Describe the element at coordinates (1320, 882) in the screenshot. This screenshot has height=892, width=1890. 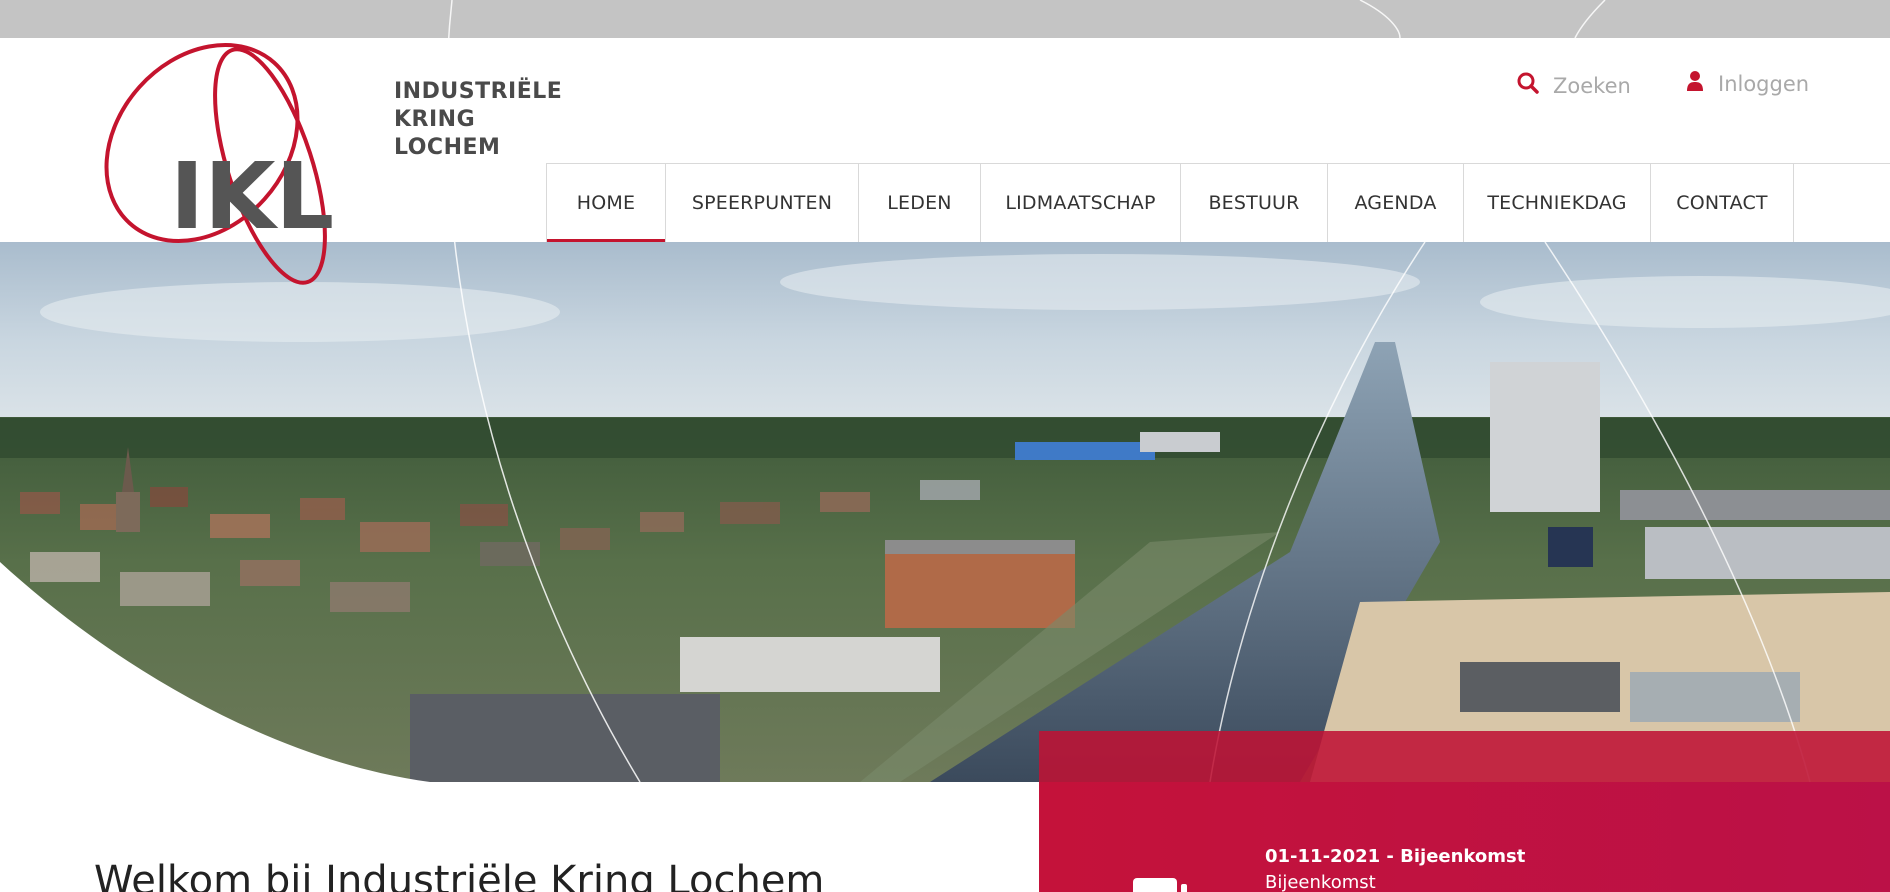
I see `agenda-event-subtitle: Bijeenkomst` at that location.